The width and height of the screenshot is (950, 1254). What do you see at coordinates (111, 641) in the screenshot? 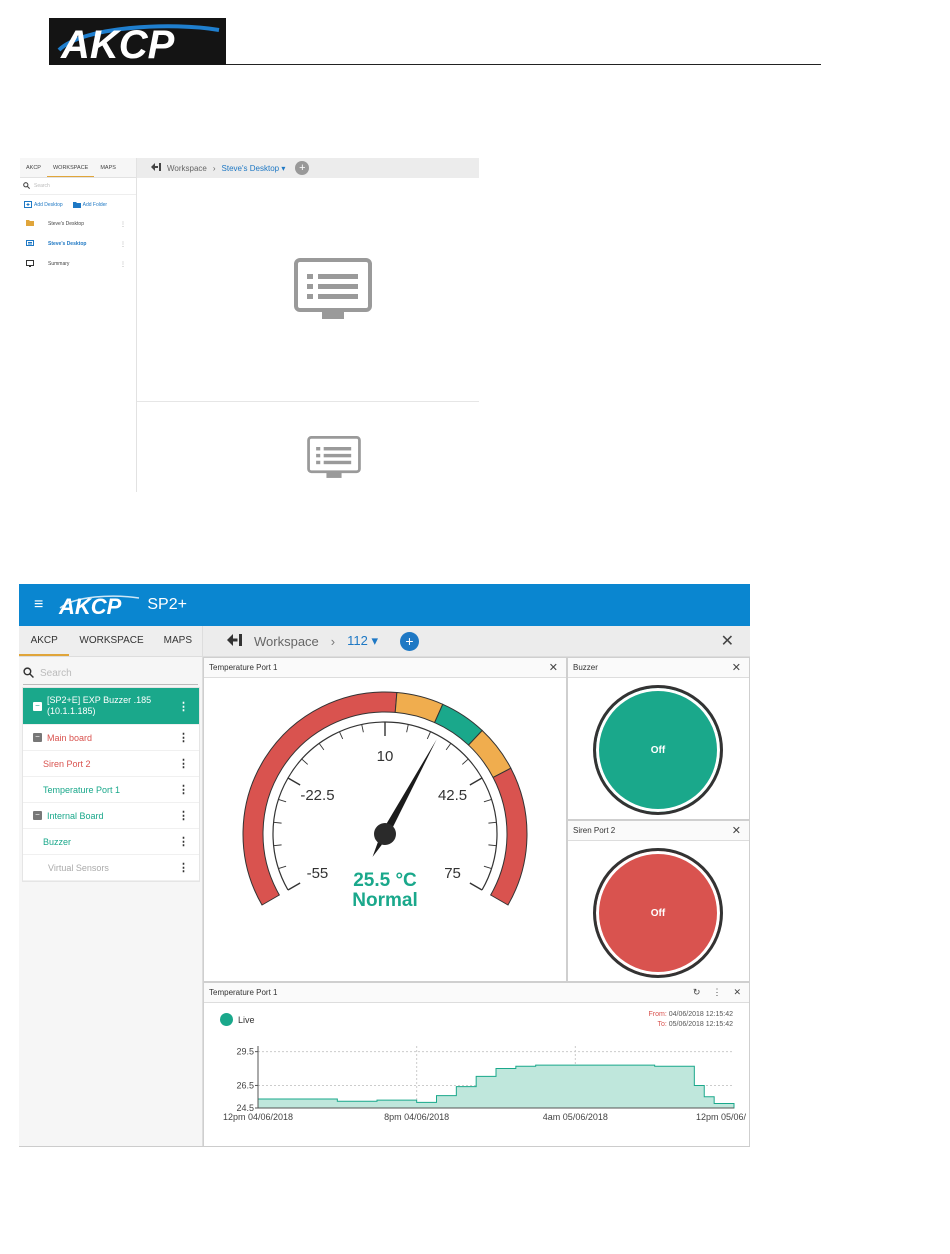
I see `tab-workspace: WORKSPACE` at bounding box center [111, 641].